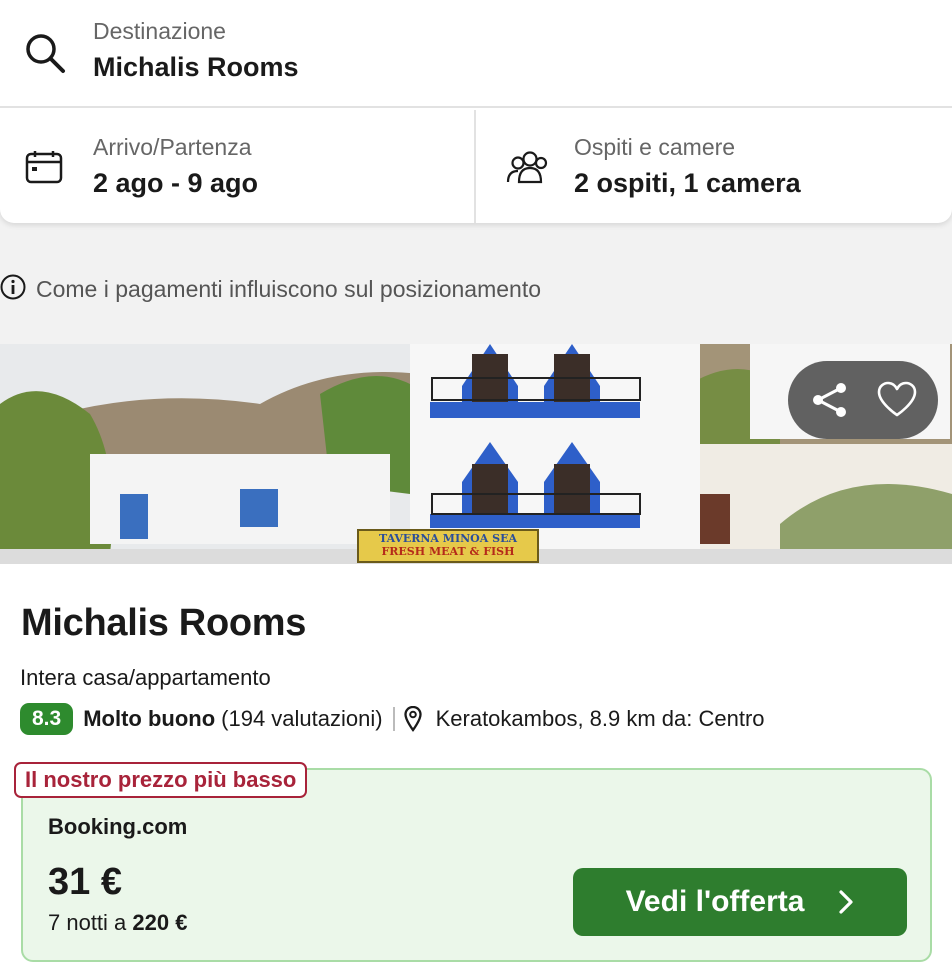 The width and height of the screenshot is (952, 978). What do you see at coordinates (85, 882) in the screenshot?
I see `price-per-night: 31 €` at bounding box center [85, 882].